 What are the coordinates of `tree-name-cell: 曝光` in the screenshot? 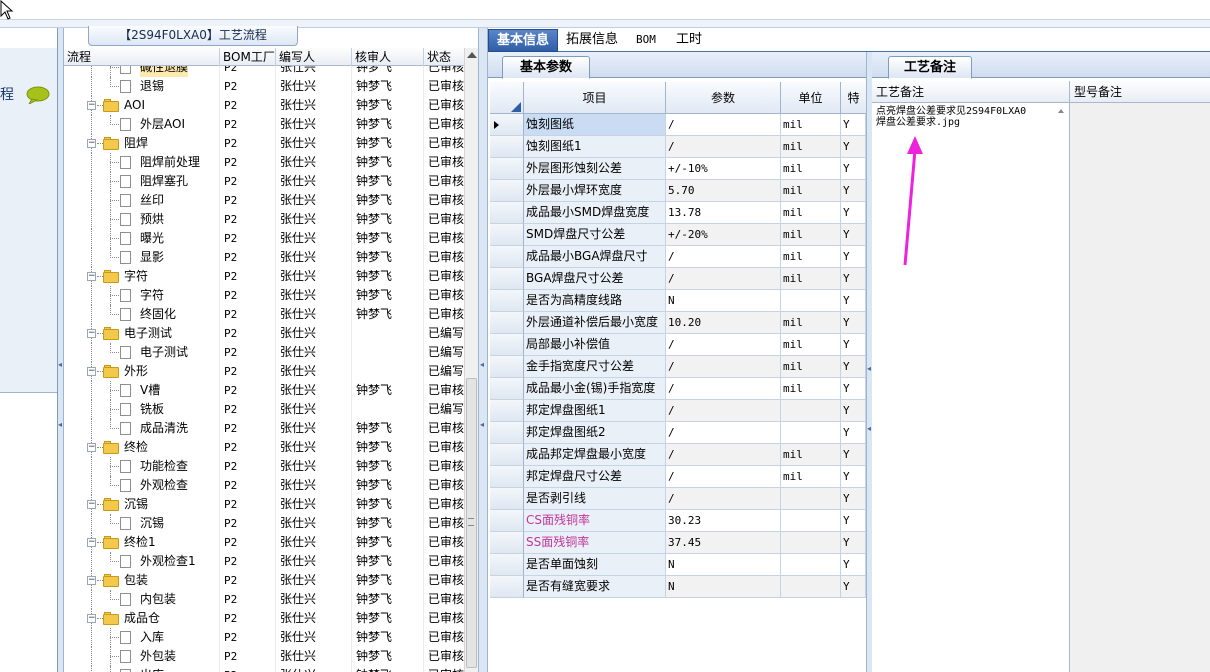 It's located at (142, 238).